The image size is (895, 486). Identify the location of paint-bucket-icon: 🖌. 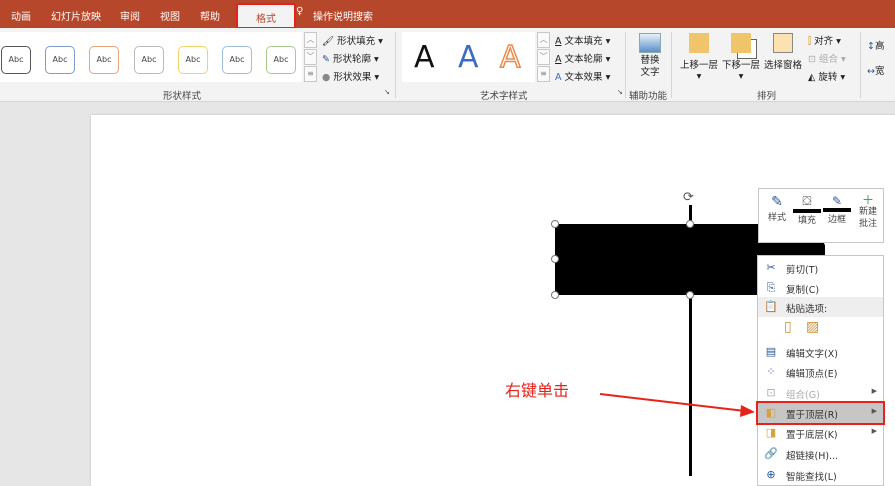
(328, 41).